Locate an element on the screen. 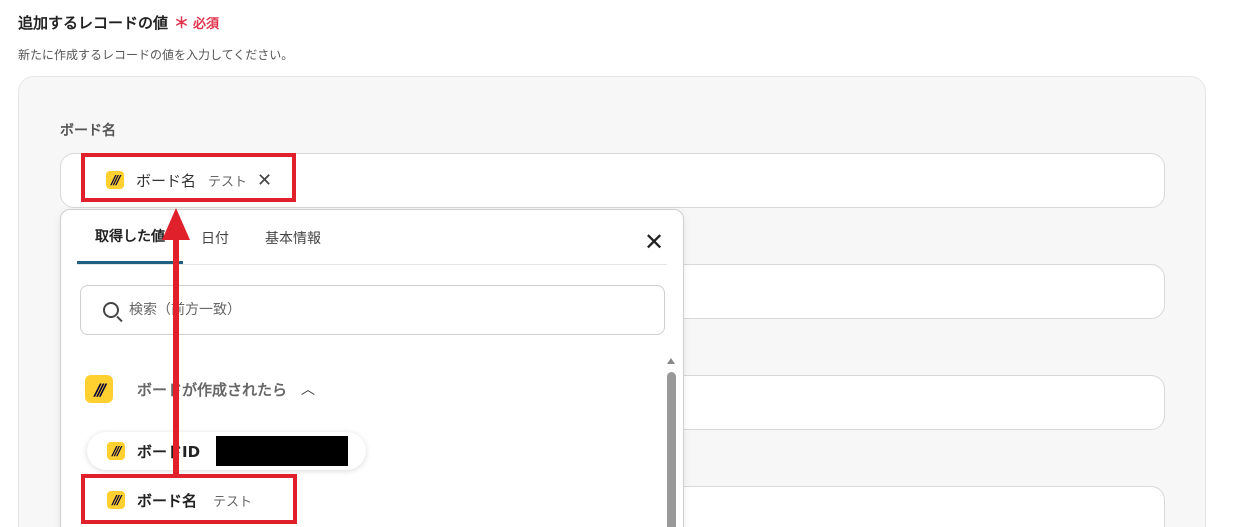 Image resolution: width=1255 pixels, height=527 pixels. list-item-board-id: /// ボードID is located at coordinates (227, 451).